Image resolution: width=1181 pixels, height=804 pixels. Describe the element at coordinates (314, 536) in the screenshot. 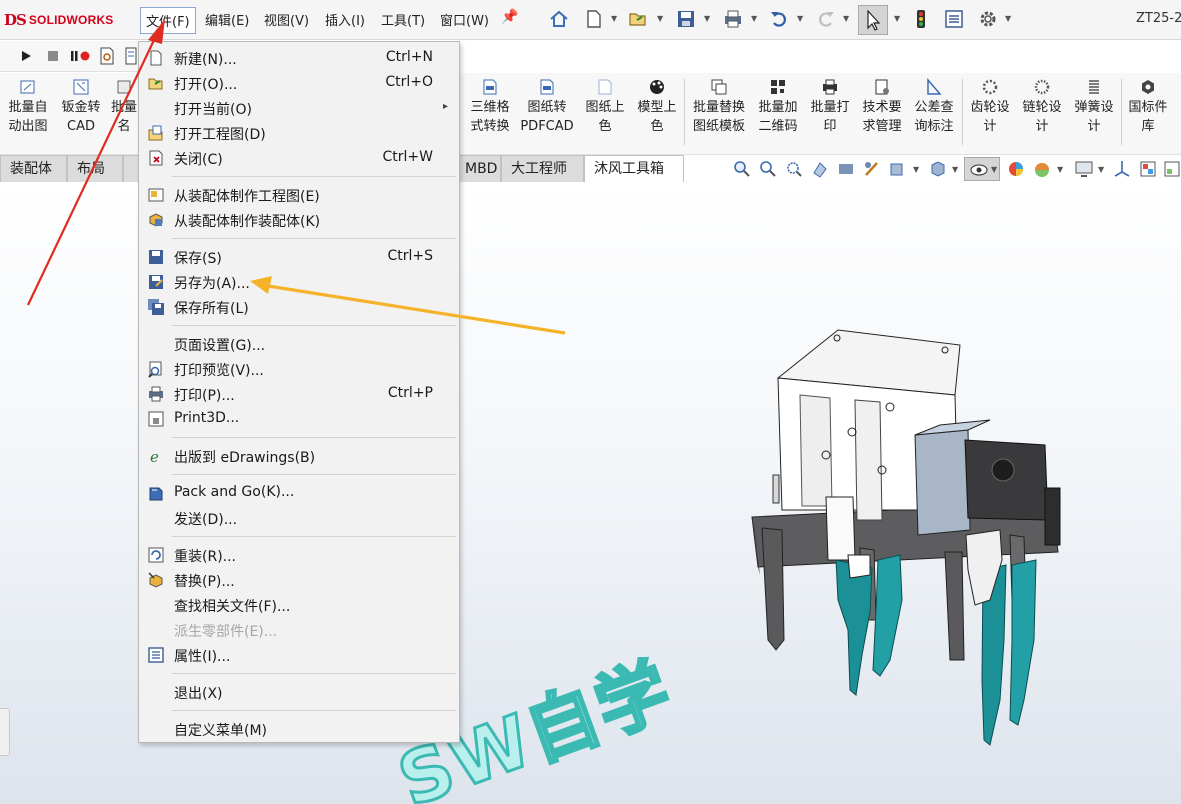

I see `menu-separator` at that location.